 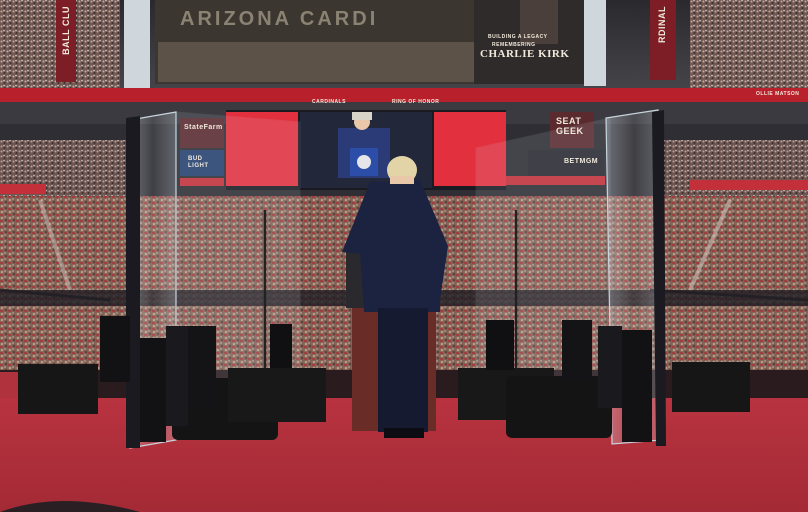 What do you see at coordinates (749, 44) in the screenshot?
I see `upper-deck-crowd-right` at bounding box center [749, 44].